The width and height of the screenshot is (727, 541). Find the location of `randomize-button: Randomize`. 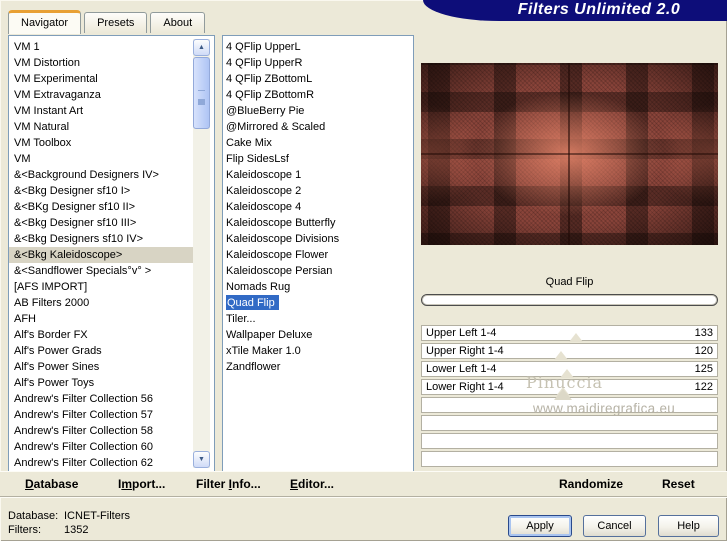

randomize-button: Randomize is located at coordinates (591, 484).